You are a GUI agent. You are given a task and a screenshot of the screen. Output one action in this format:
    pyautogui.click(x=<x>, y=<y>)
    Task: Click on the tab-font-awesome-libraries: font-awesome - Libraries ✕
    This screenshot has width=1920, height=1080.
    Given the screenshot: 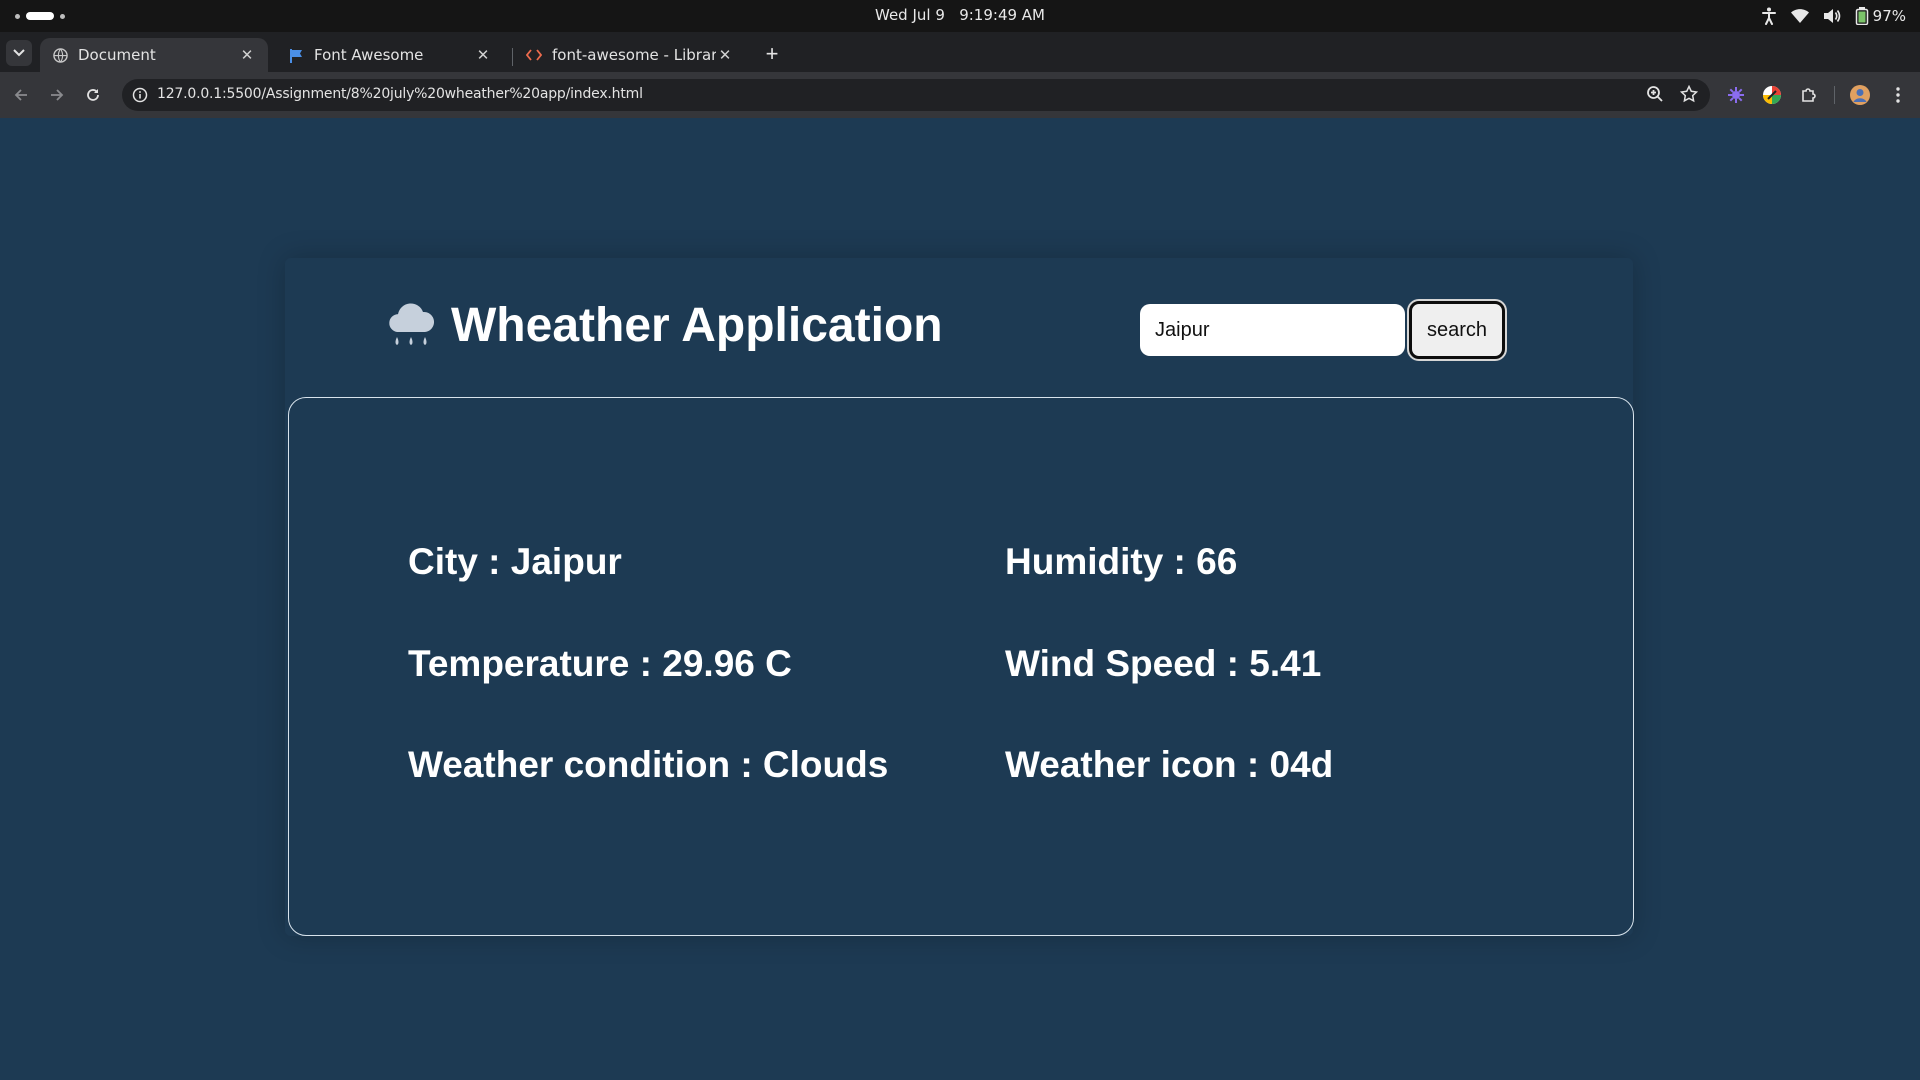 What is the action you would take?
    pyautogui.click(x=630, y=55)
    